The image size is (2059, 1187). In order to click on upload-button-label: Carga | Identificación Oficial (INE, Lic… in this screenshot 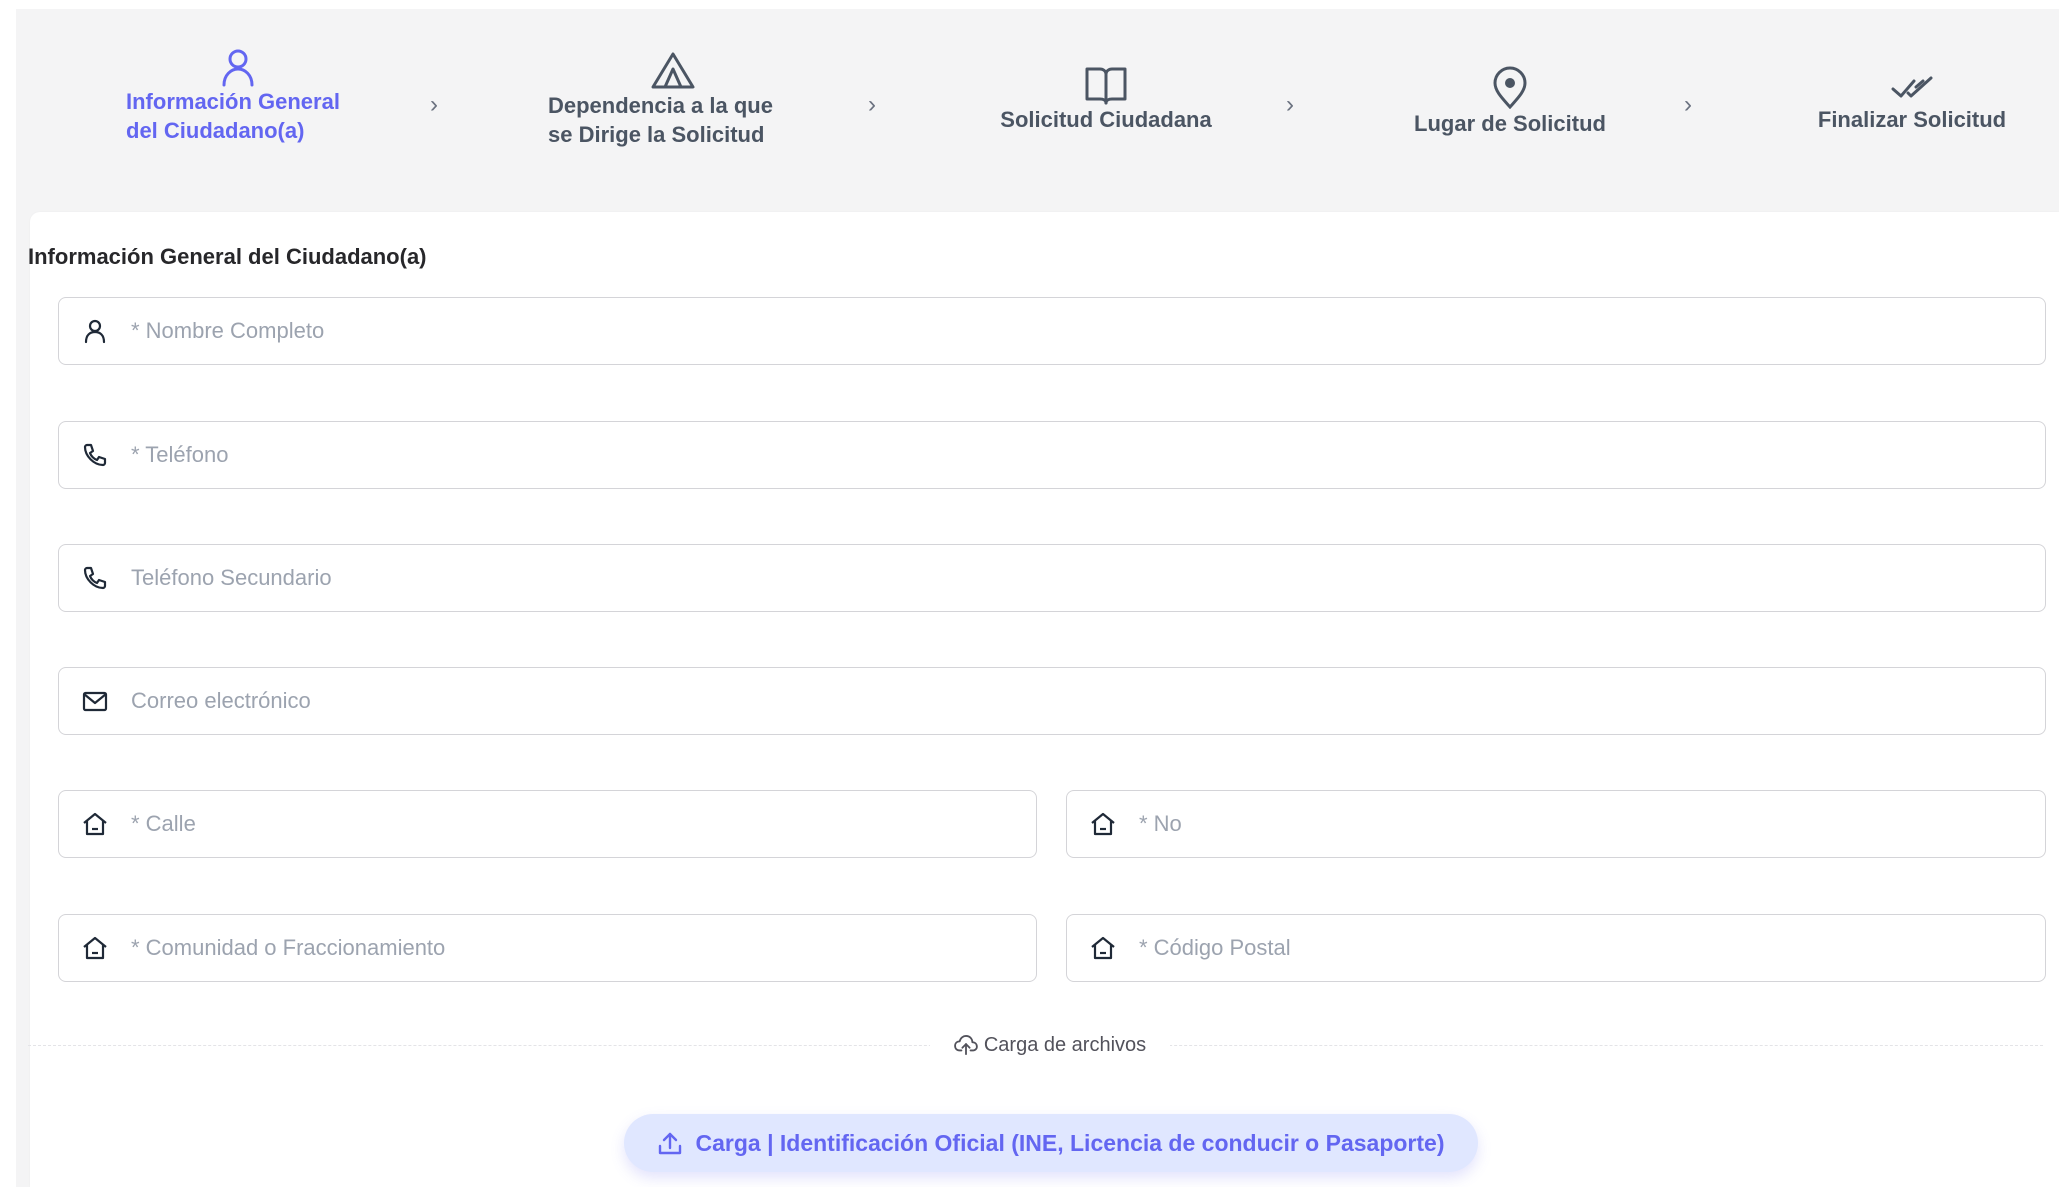, I will do `click(1070, 1142)`.